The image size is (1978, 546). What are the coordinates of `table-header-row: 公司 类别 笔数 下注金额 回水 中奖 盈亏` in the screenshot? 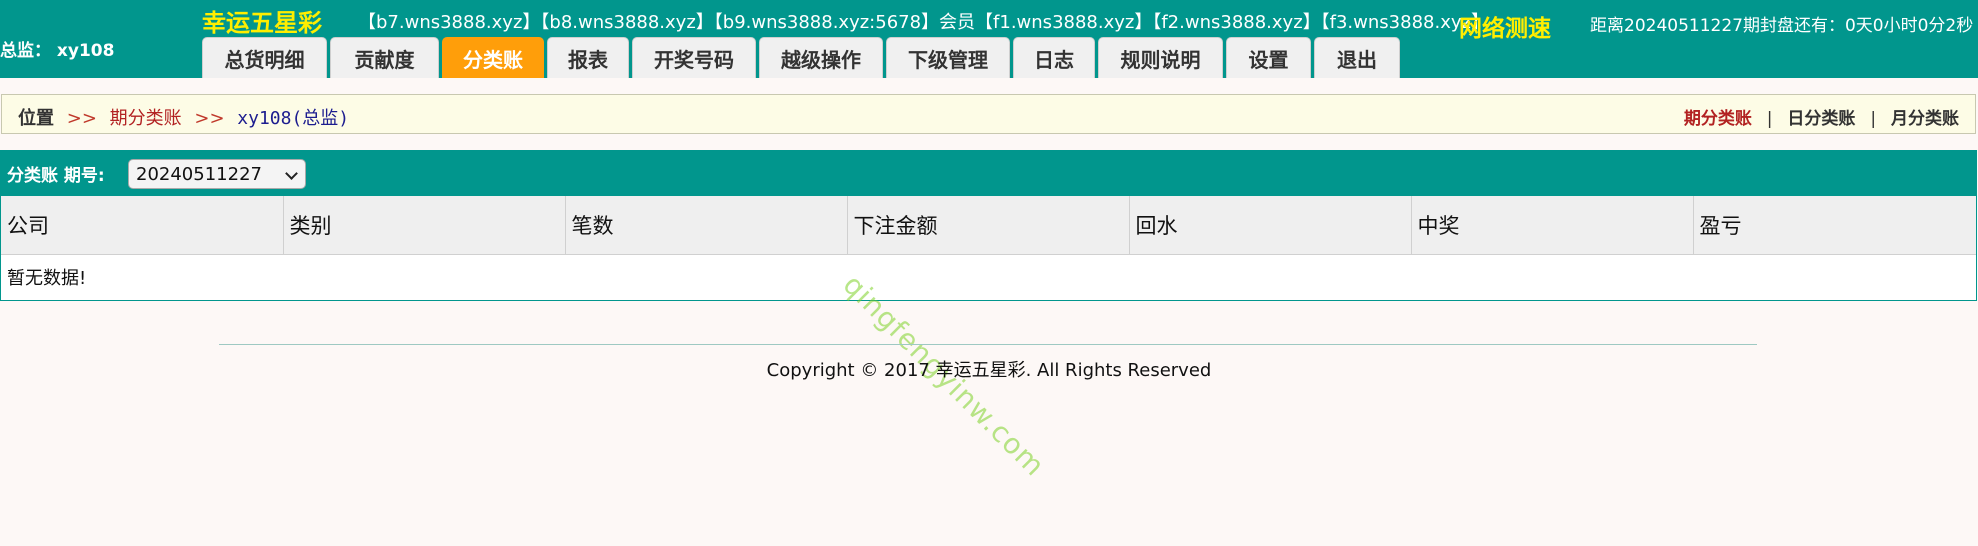 It's located at (988, 225).